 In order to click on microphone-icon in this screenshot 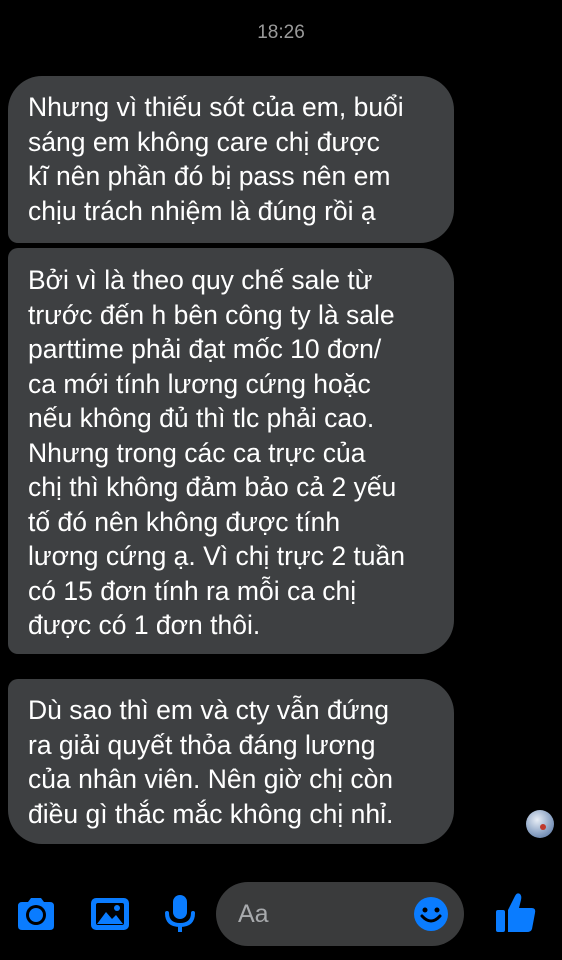, I will do `click(180, 913)`.